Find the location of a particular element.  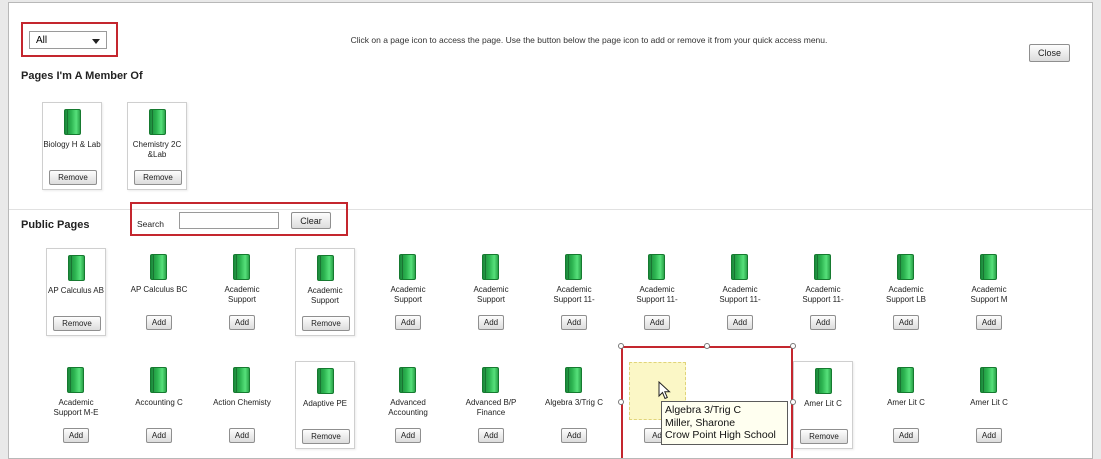

page-tile: Academic Support Remove is located at coordinates (325, 292).